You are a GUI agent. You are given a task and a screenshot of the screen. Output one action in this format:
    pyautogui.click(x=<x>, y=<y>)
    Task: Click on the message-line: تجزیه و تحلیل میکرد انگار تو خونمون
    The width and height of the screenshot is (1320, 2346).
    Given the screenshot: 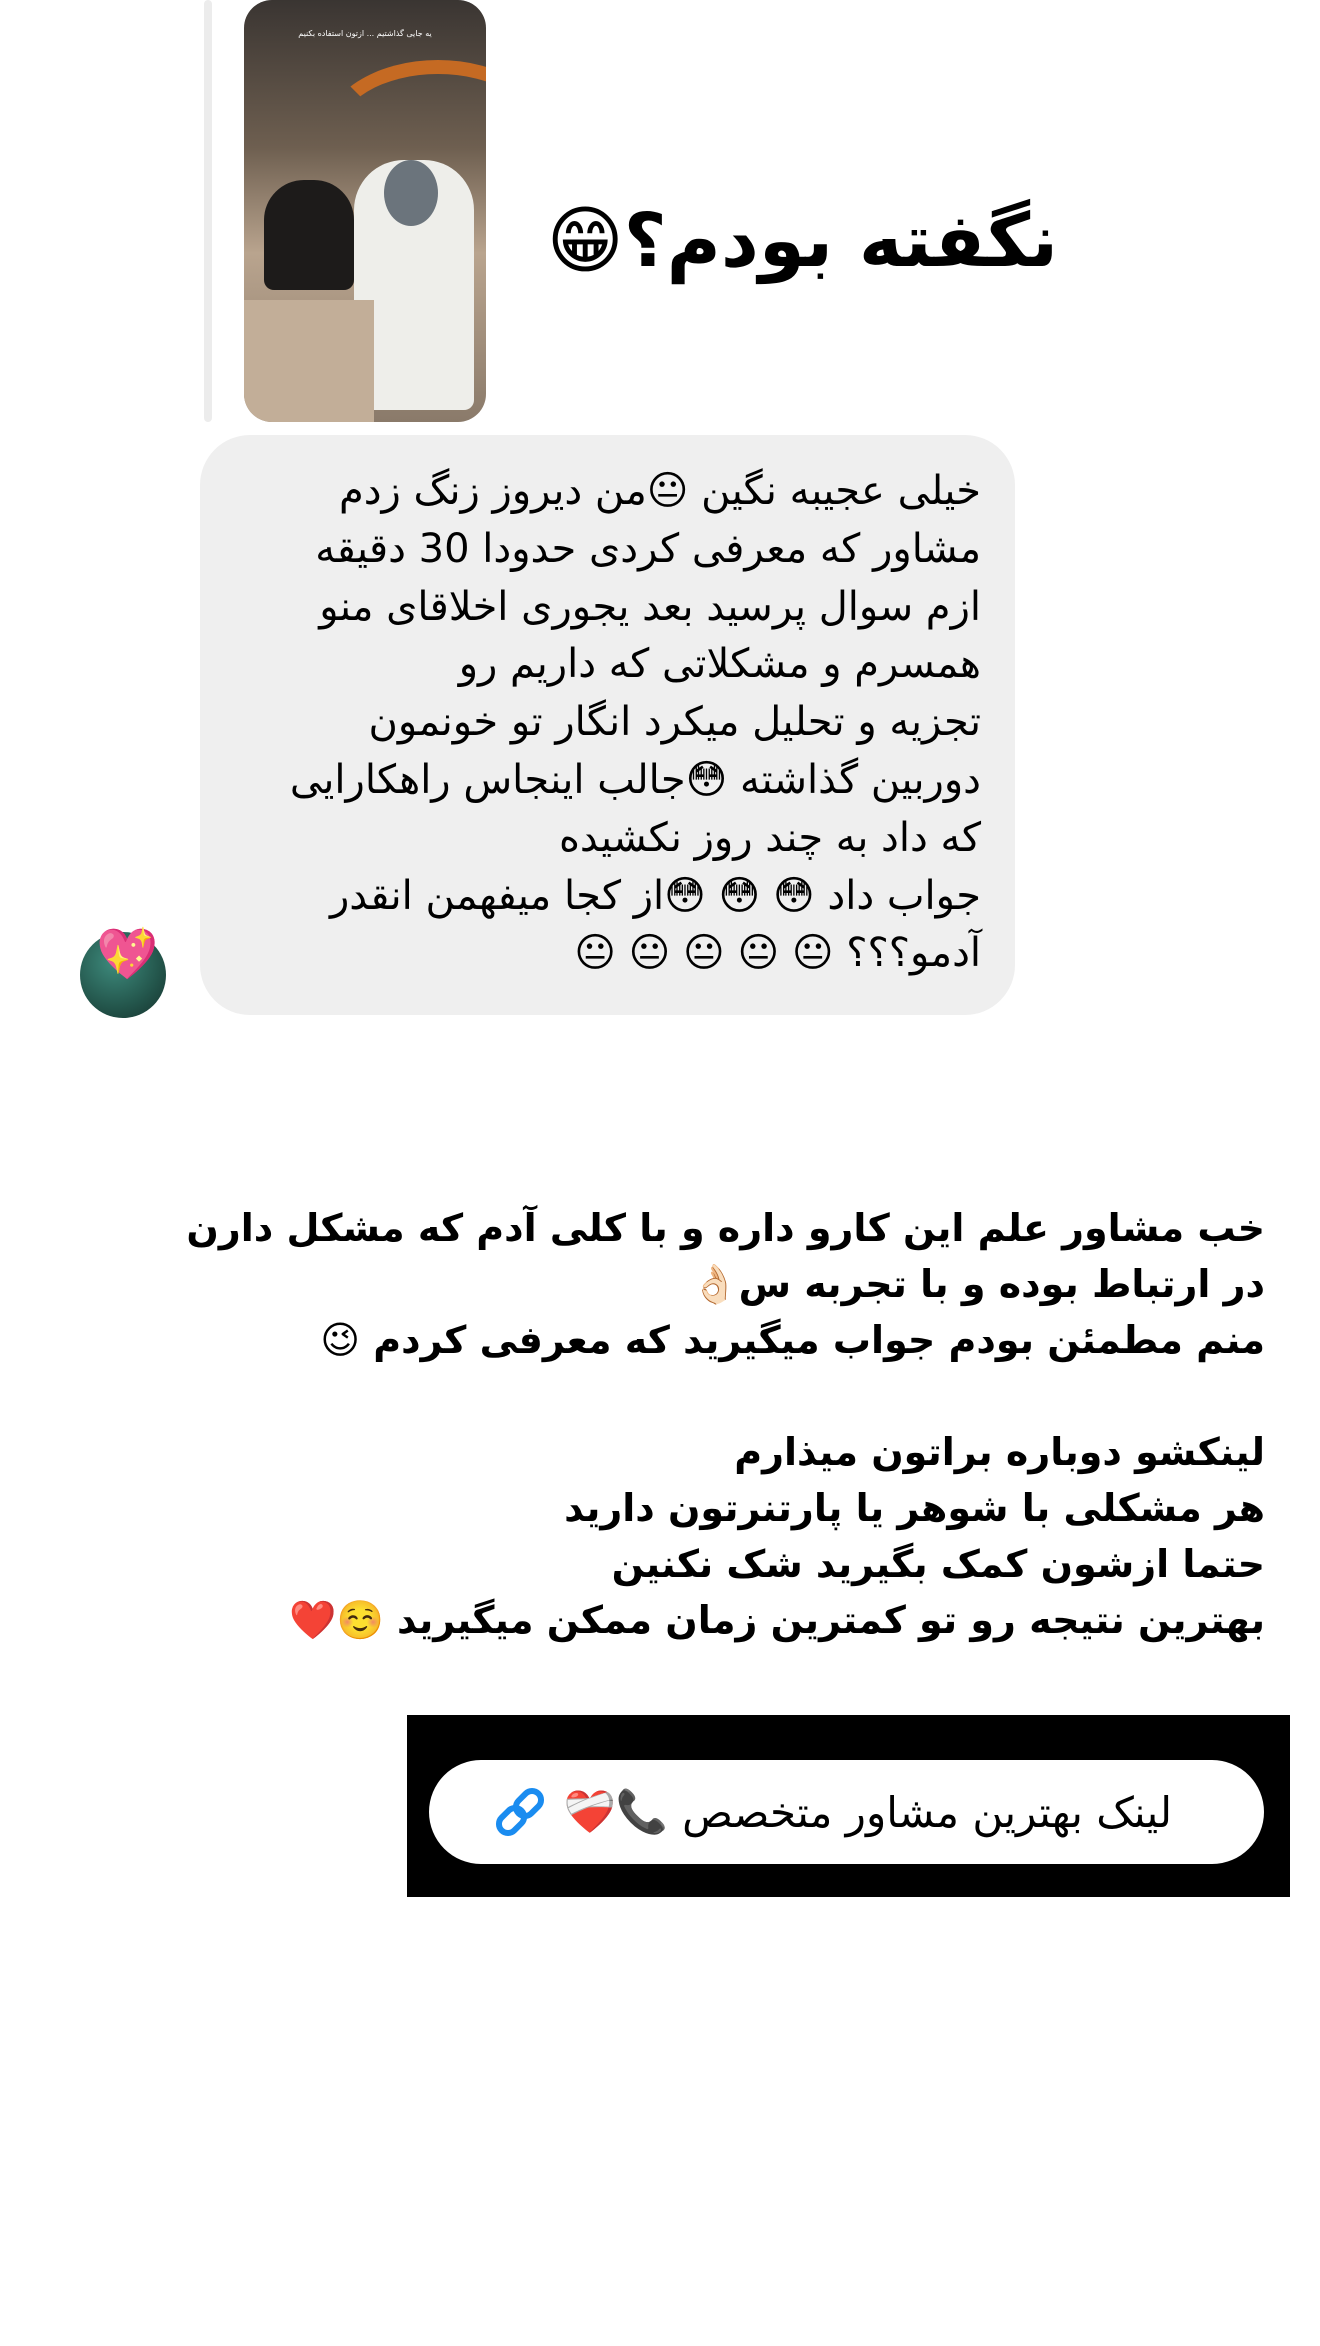 What is the action you would take?
    pyautogui.click(x=674, y=722)
    